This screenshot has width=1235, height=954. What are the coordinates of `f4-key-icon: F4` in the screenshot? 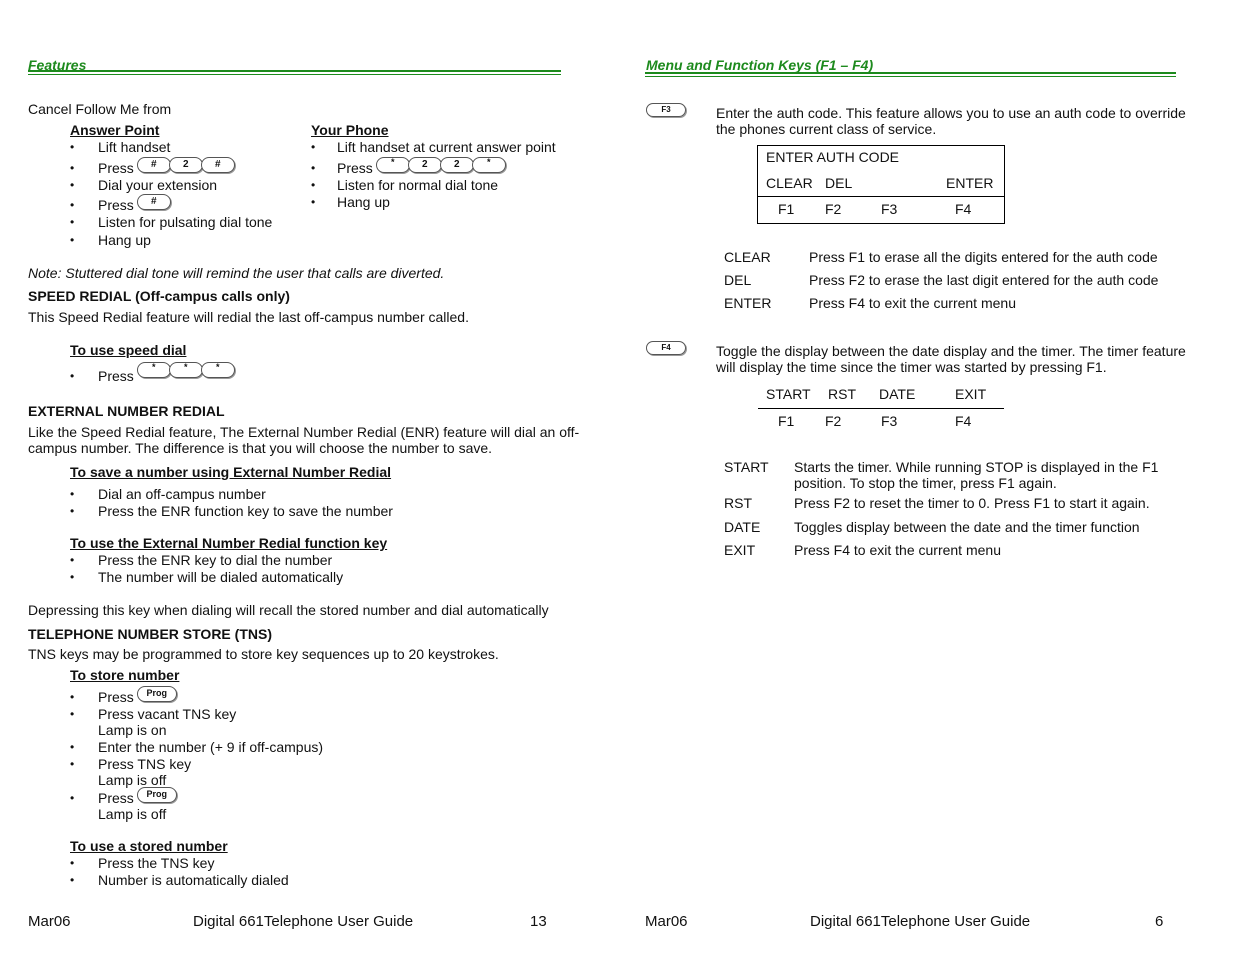 It's located at (666, 348).